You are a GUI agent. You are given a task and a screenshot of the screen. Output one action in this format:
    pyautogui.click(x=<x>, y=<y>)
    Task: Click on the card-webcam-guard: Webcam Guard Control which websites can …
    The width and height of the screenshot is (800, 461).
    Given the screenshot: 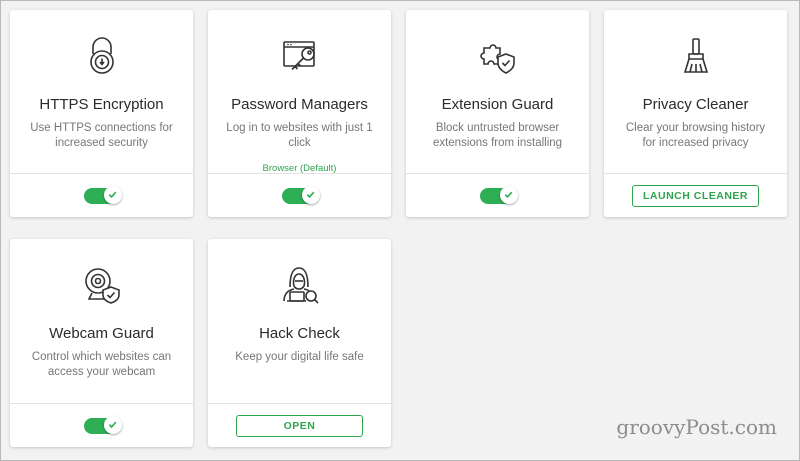 What is the action you would take?
    pyautogui.click(x=101, y=343)
    